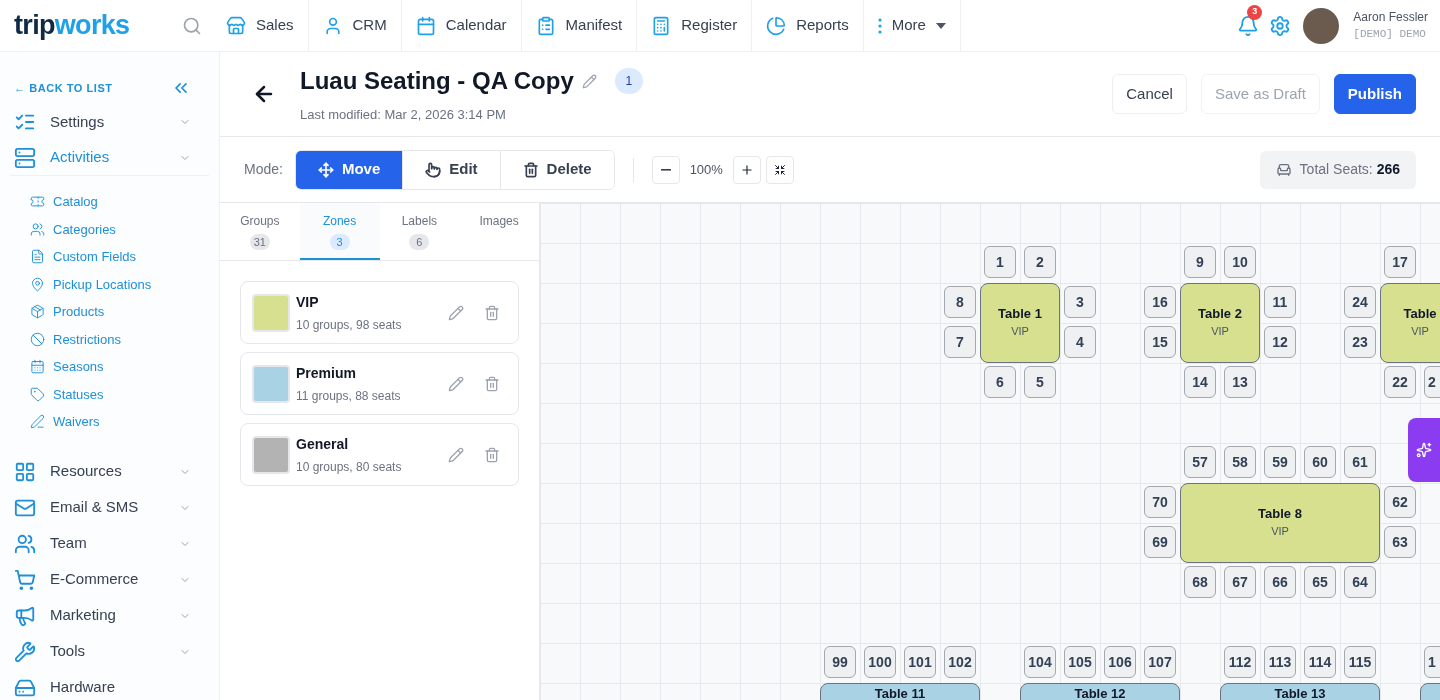  I want to click on seat: 10, so click(1240, 262).